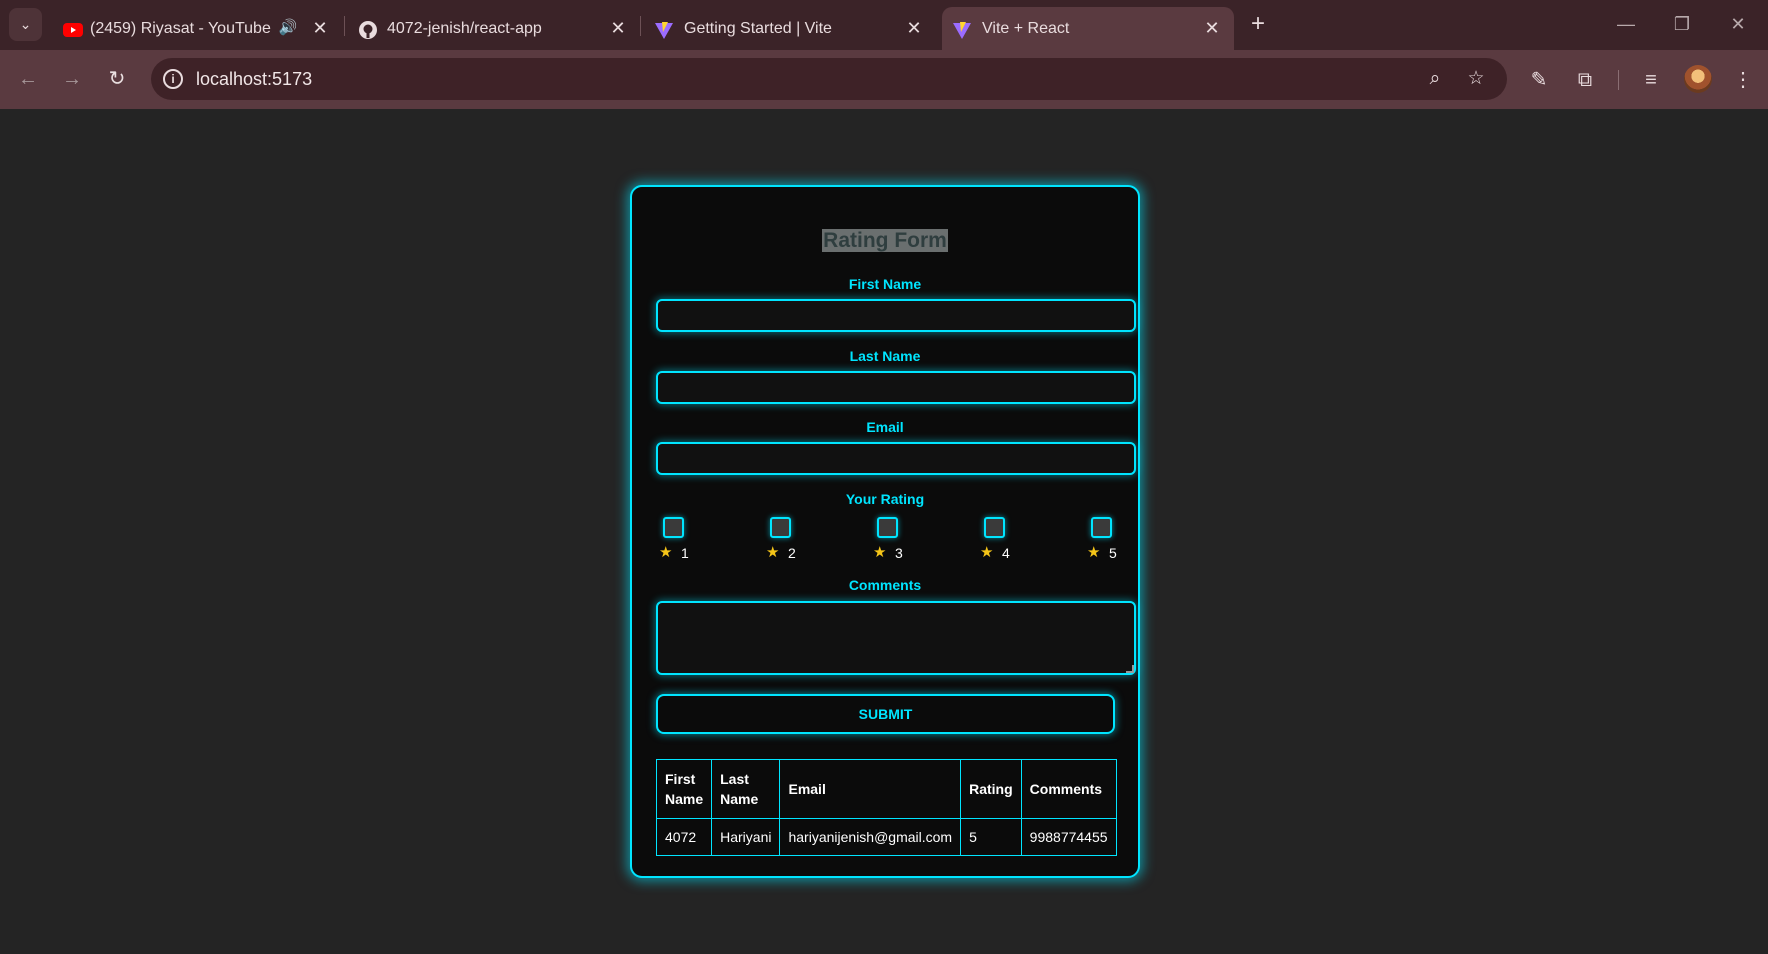 The width and height of the screenshot is (1768, 954). Describe the element at coordinates (1585, 80) in the screenshot. I see `extensions-icon: ⧉` at that location.